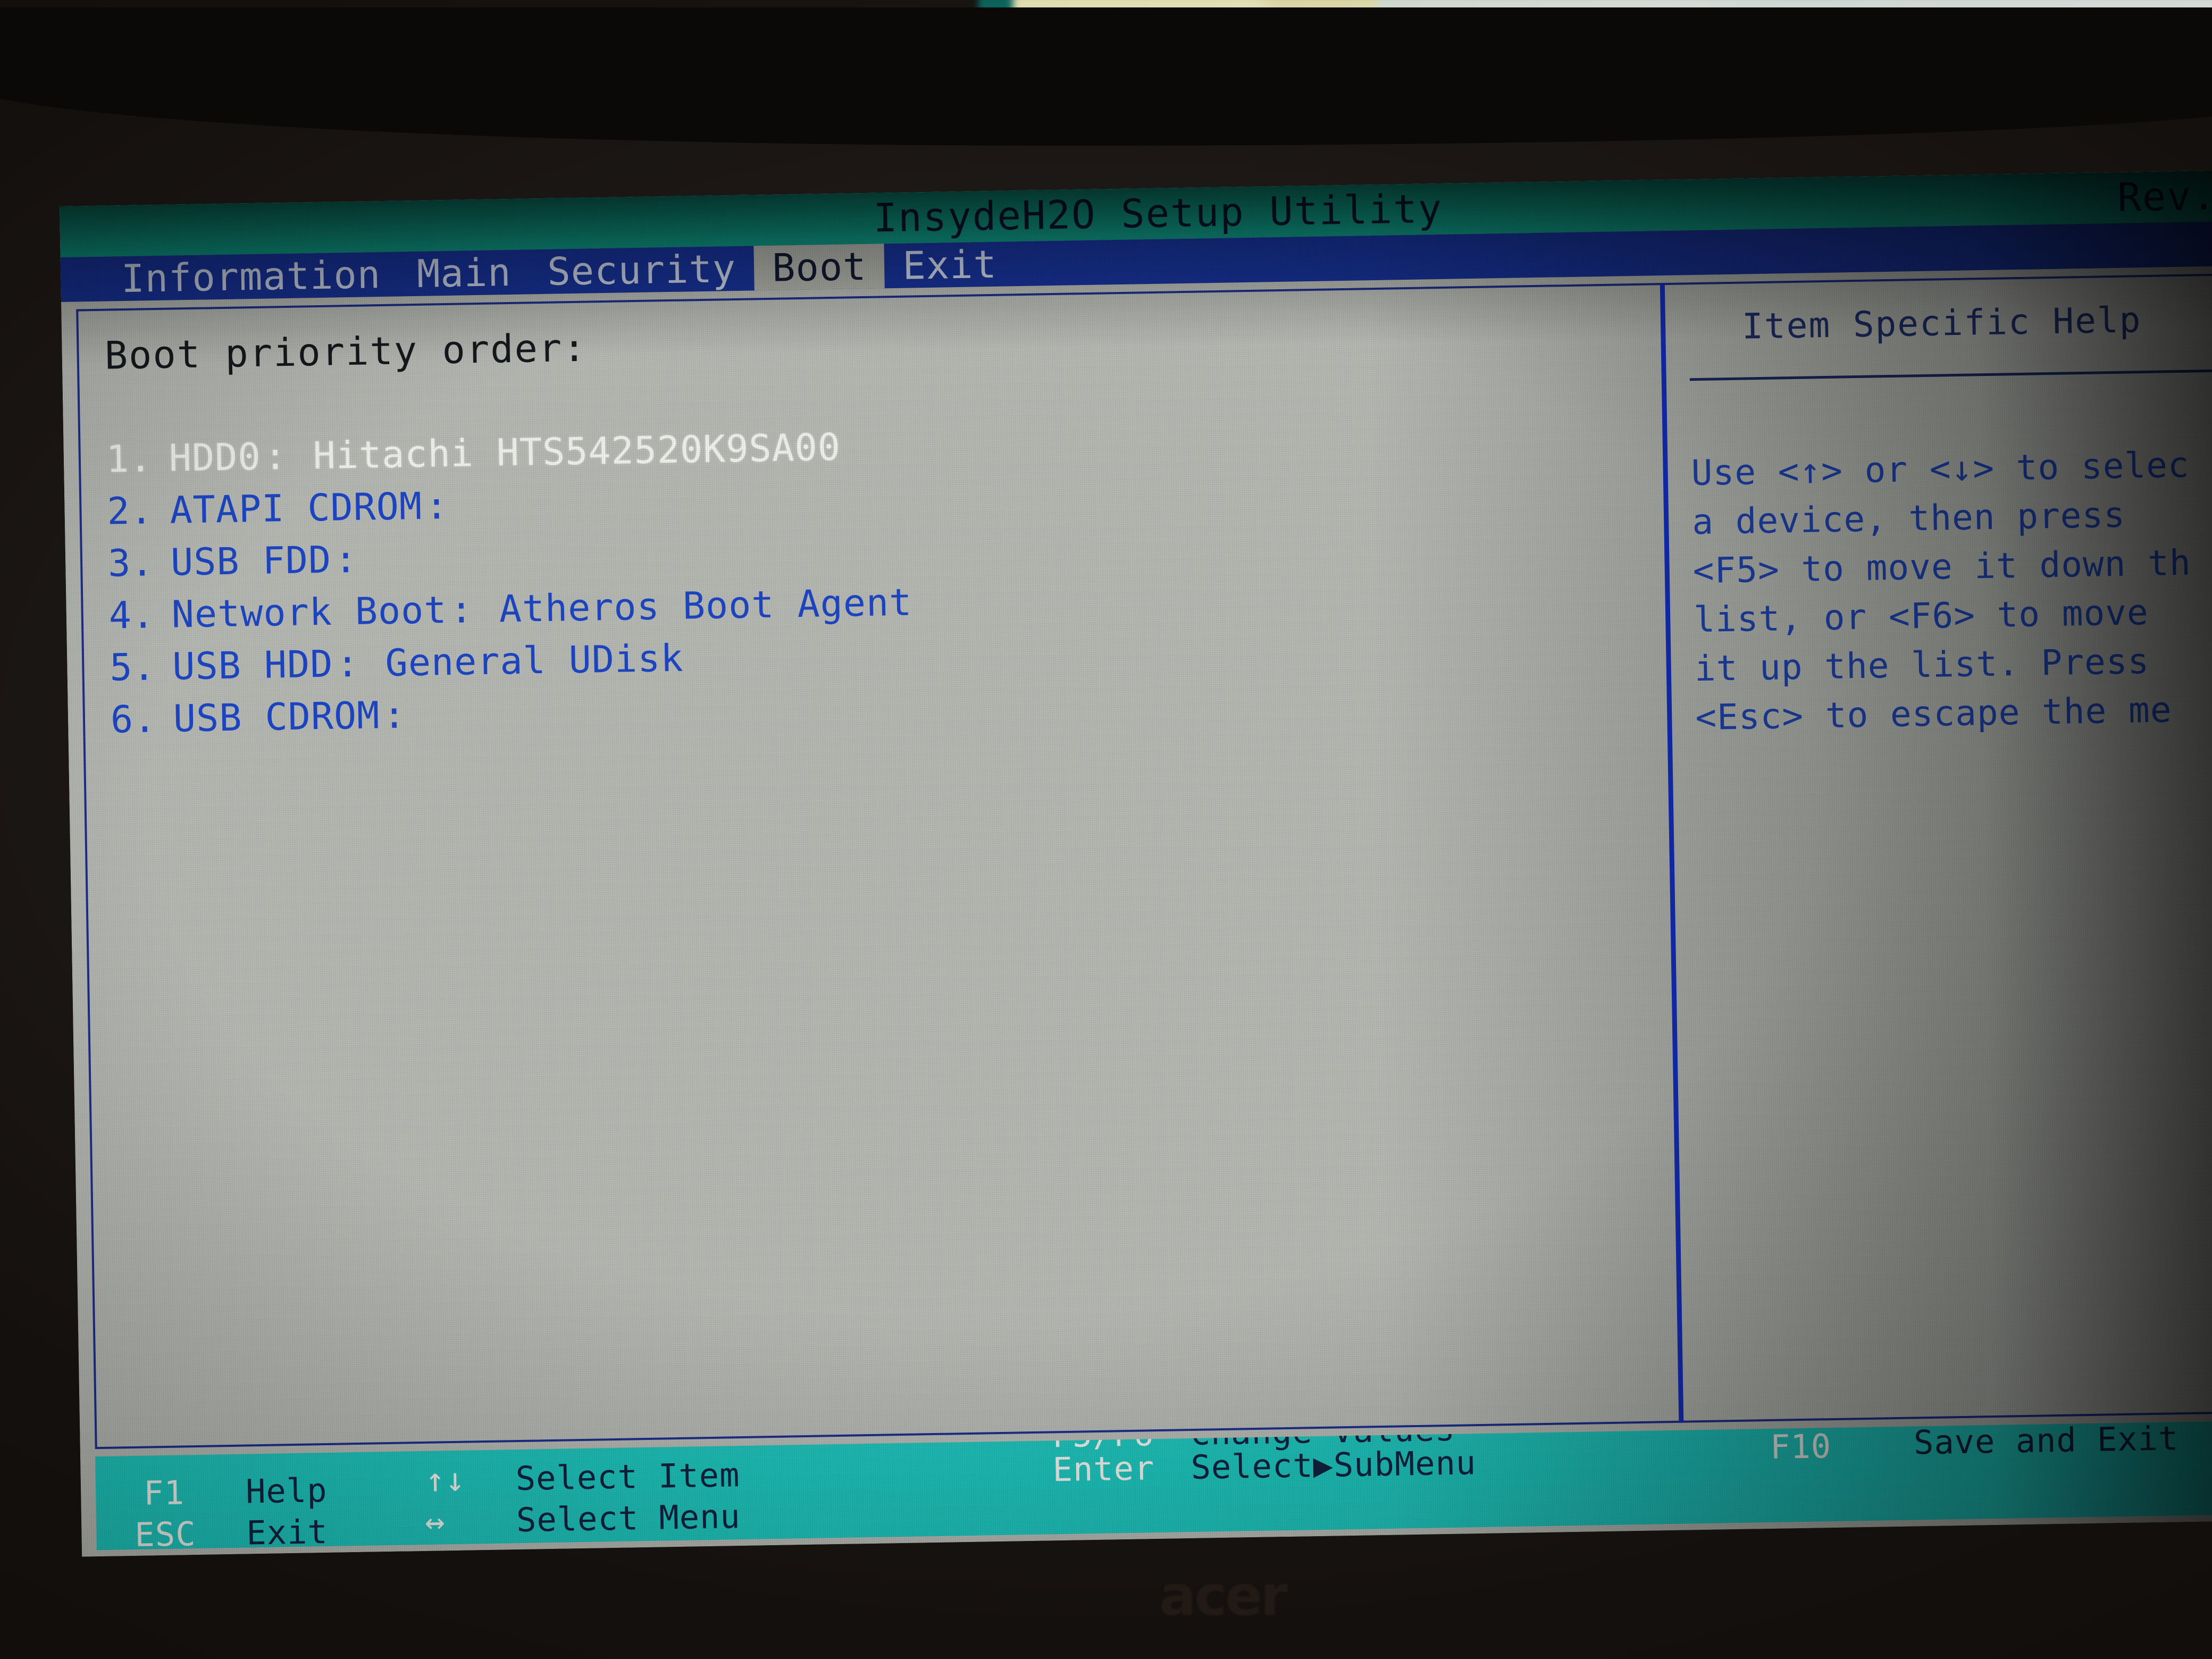  I want to click on help-text-line: list, or <F6> to move, so click(1921, 616).